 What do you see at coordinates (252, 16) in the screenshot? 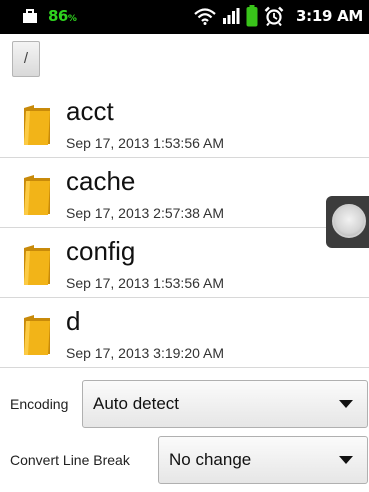
I see `battery-icon` at bounding box center [252, 16].